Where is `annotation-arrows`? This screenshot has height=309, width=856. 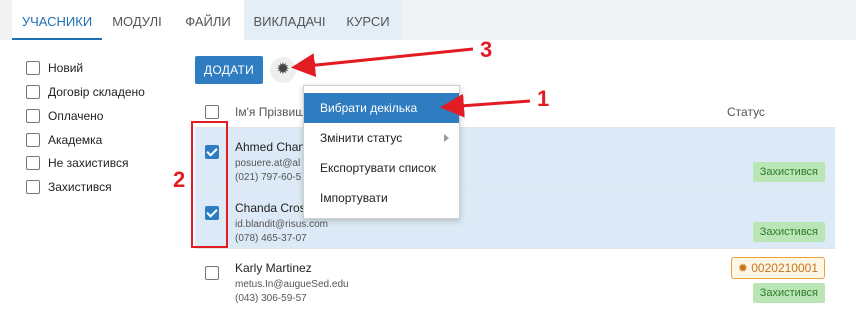
annotation-arrows is located at coordinates (411, 82).